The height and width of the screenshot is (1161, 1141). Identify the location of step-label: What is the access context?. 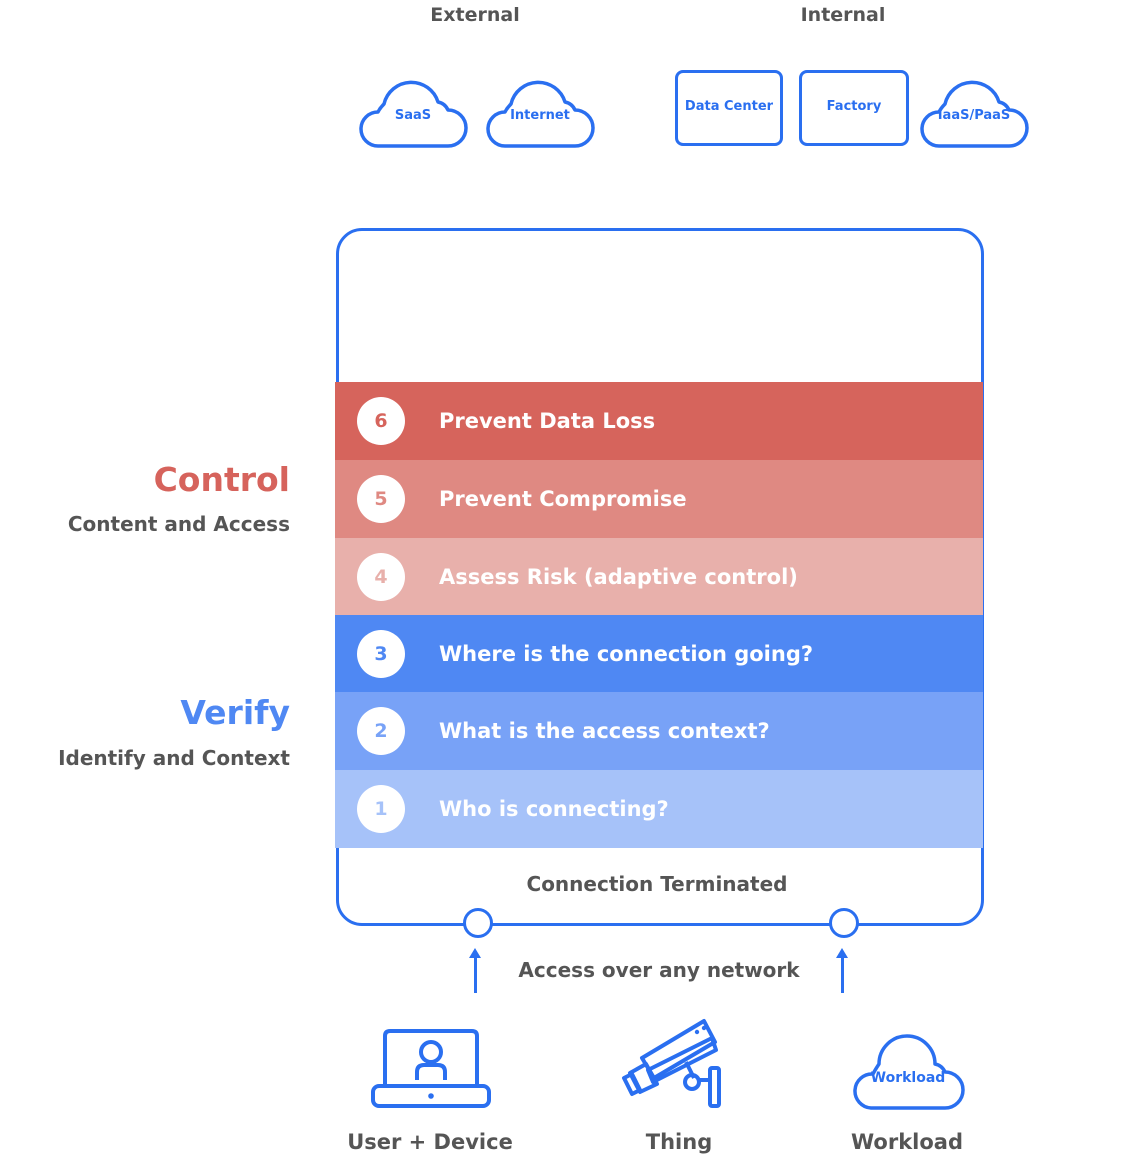
(604, 731).